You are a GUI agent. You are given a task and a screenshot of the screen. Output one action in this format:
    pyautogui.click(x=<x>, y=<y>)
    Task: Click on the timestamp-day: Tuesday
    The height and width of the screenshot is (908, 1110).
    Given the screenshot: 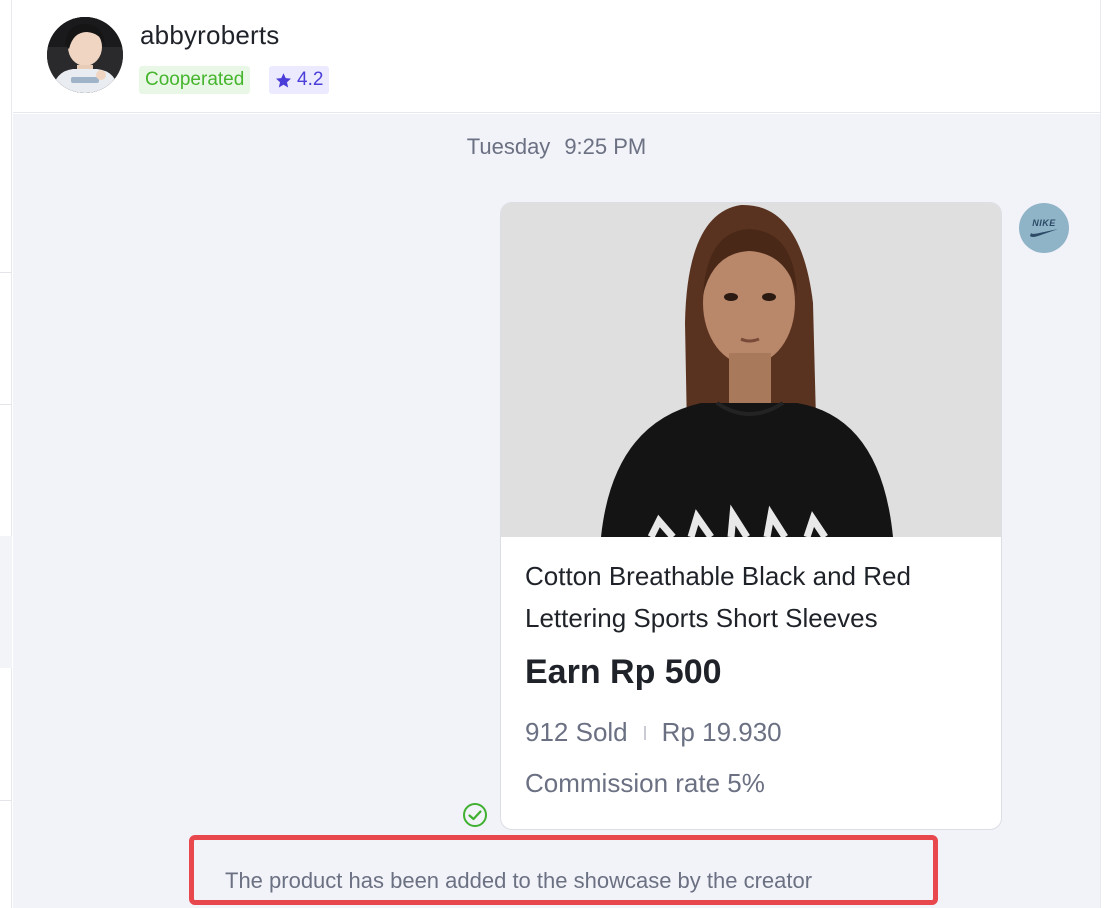 What is the action you would take?
    pyautogui.click(x=508, y=146)
    